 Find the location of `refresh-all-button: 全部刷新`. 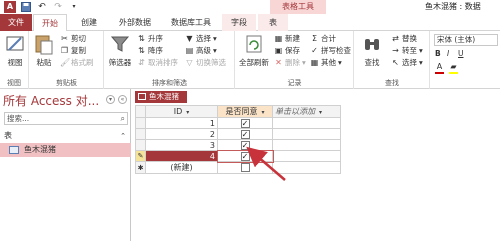

refresh-all-button: 全部刷新 is located at coordinates (254, 50).